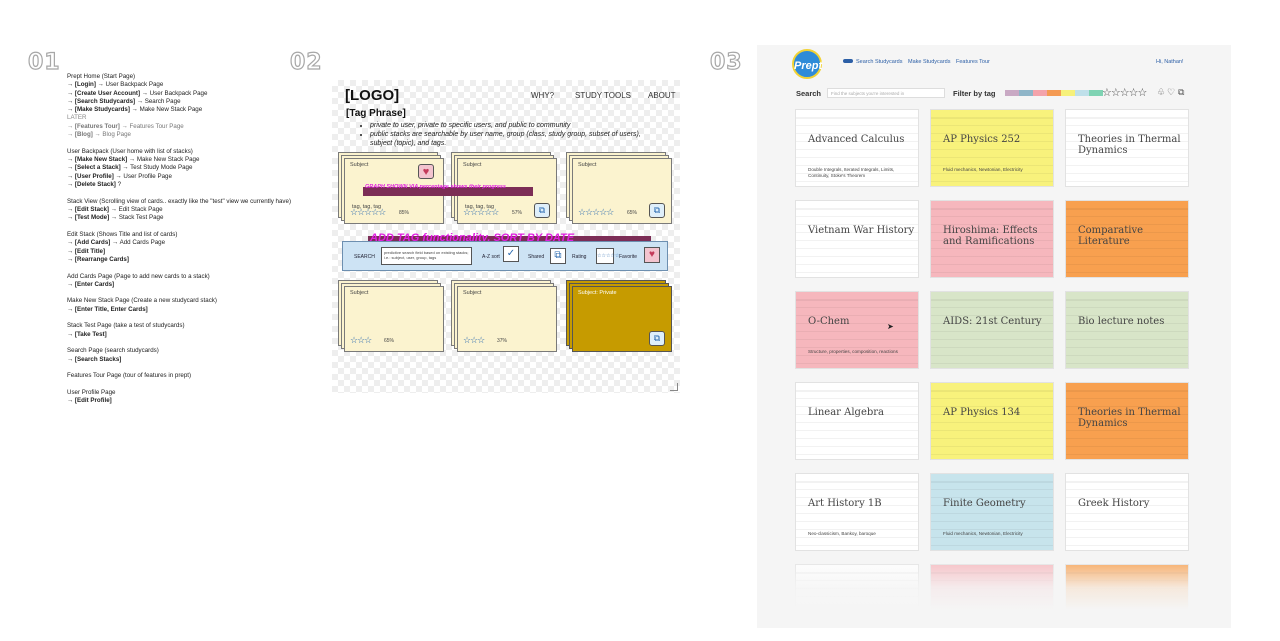 The width and height of the screenshot is (1280, 641). Describe the element at coordinates (973, 62) in the screenshot. I see `nav-features-tour: Features Tour` at that location.